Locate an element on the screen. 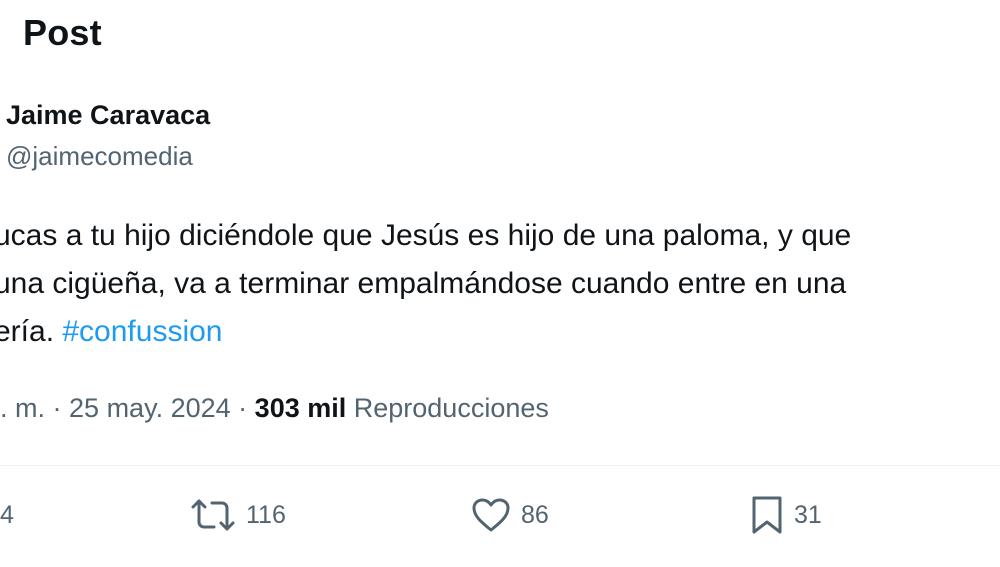  author-handle: @jaimecomedia is located at coordinates (99, 156).